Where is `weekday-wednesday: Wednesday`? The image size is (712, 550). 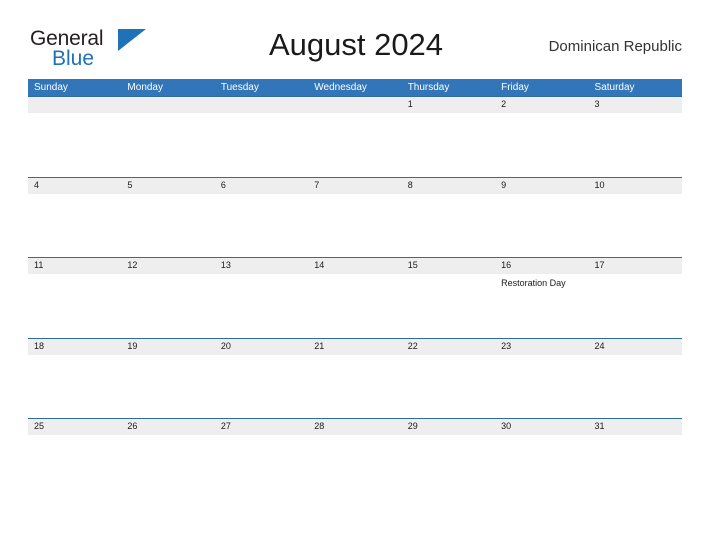
weekday-wednesday: Wednesday is located at coordinates (340, 87).